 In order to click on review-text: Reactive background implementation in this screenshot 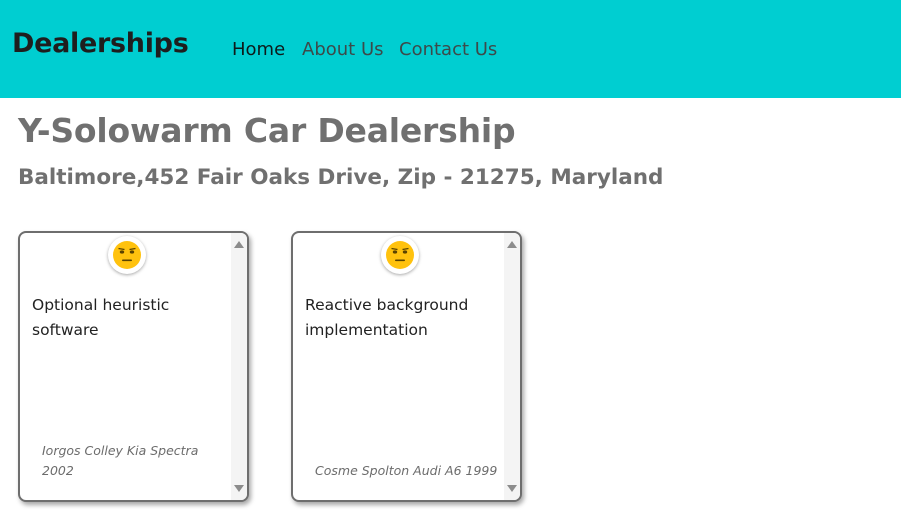, I will do `click(387, 317)`.